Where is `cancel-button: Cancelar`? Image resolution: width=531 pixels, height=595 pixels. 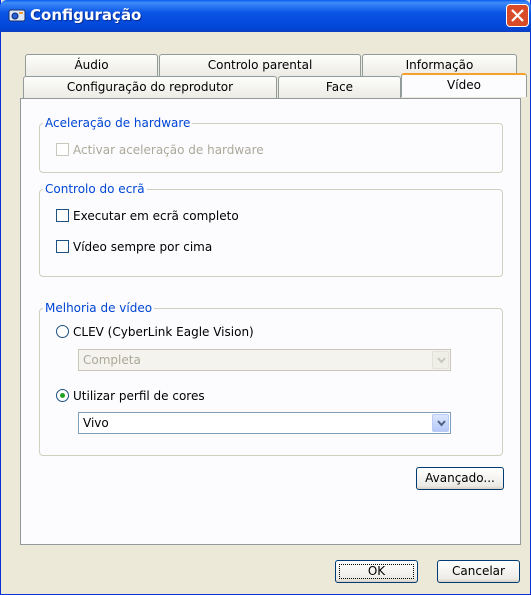 cancel-button: Cancelar is located at coordinates (478, 571).